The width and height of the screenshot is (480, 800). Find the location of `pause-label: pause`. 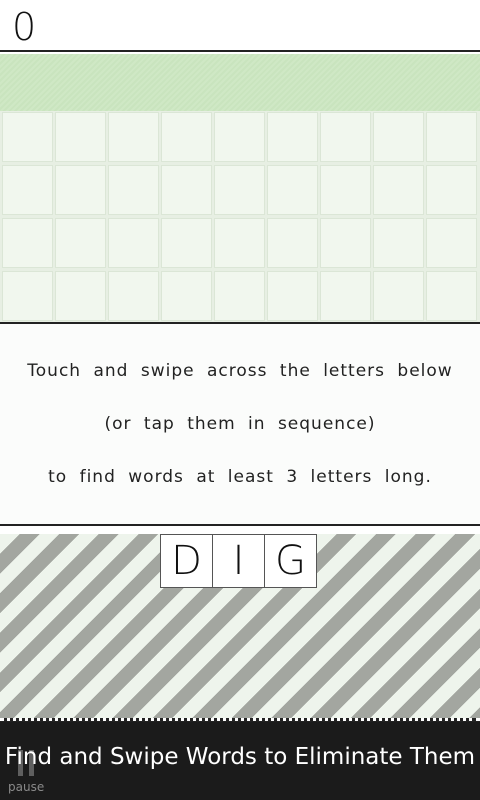

pause-label: pause is located at coordinates (26, 787).